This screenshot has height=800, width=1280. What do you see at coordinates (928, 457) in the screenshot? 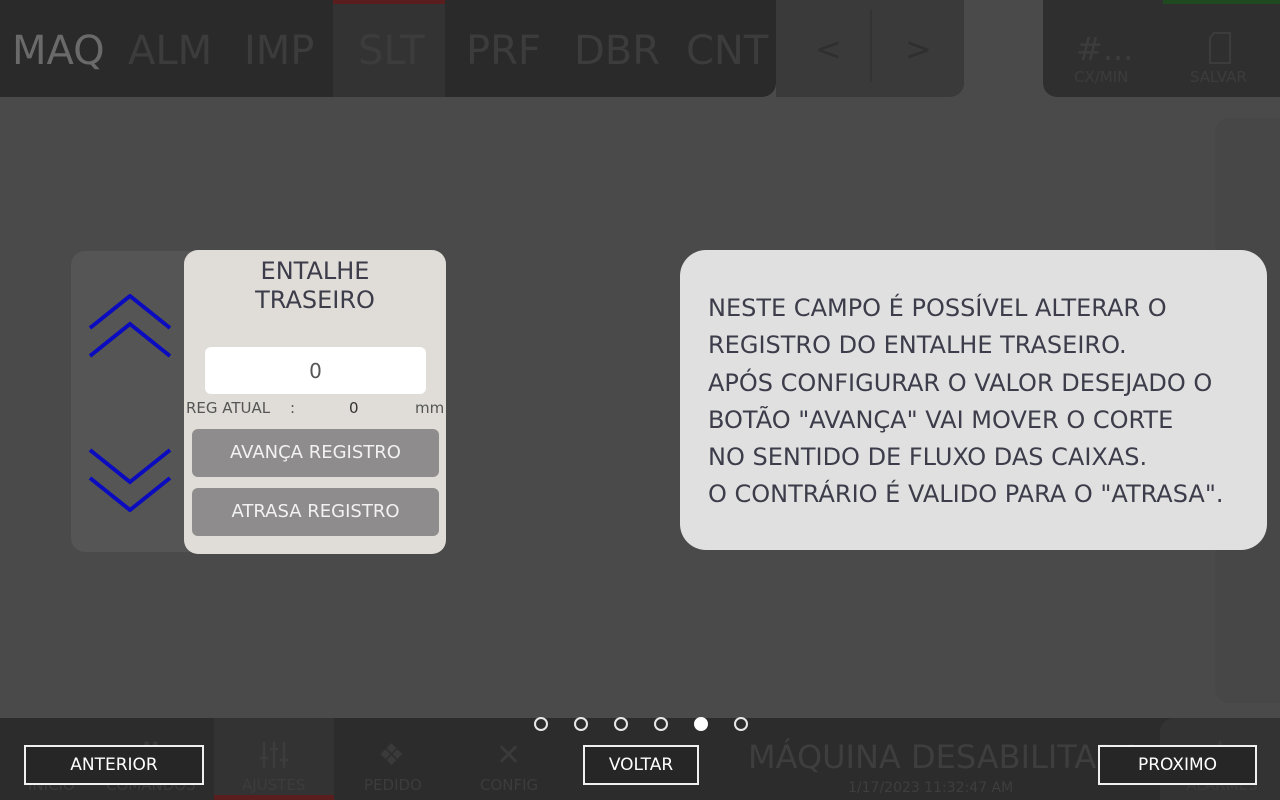
I see `info-line: NO SENTIDO DE FLUXO DAS CAIXAS.` at bounding box center [928, 457].